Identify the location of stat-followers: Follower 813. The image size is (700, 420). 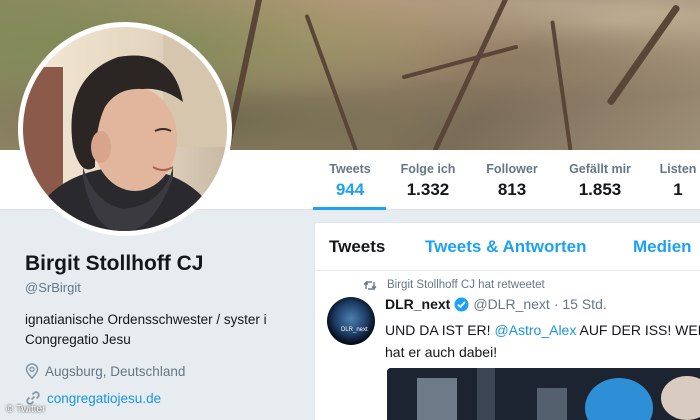
(512, 181).